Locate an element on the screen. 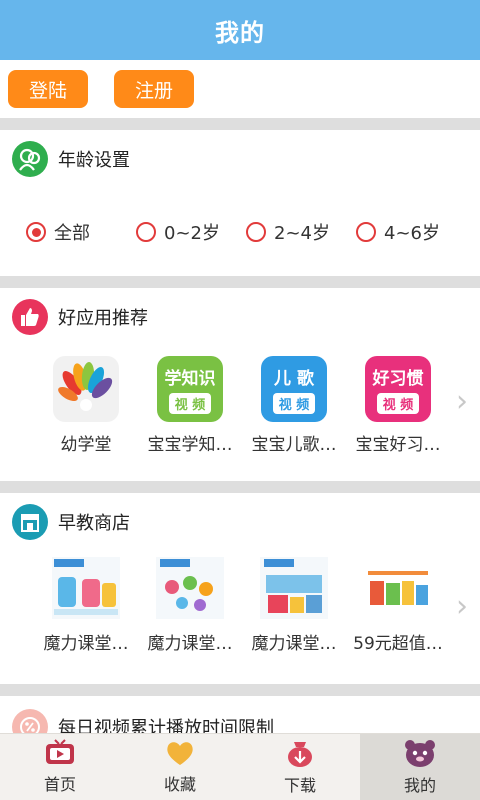 The width and height of the screenshot is (480, 800). apps-section-title: 好应用推荐 is located at coordinates (103, 318).